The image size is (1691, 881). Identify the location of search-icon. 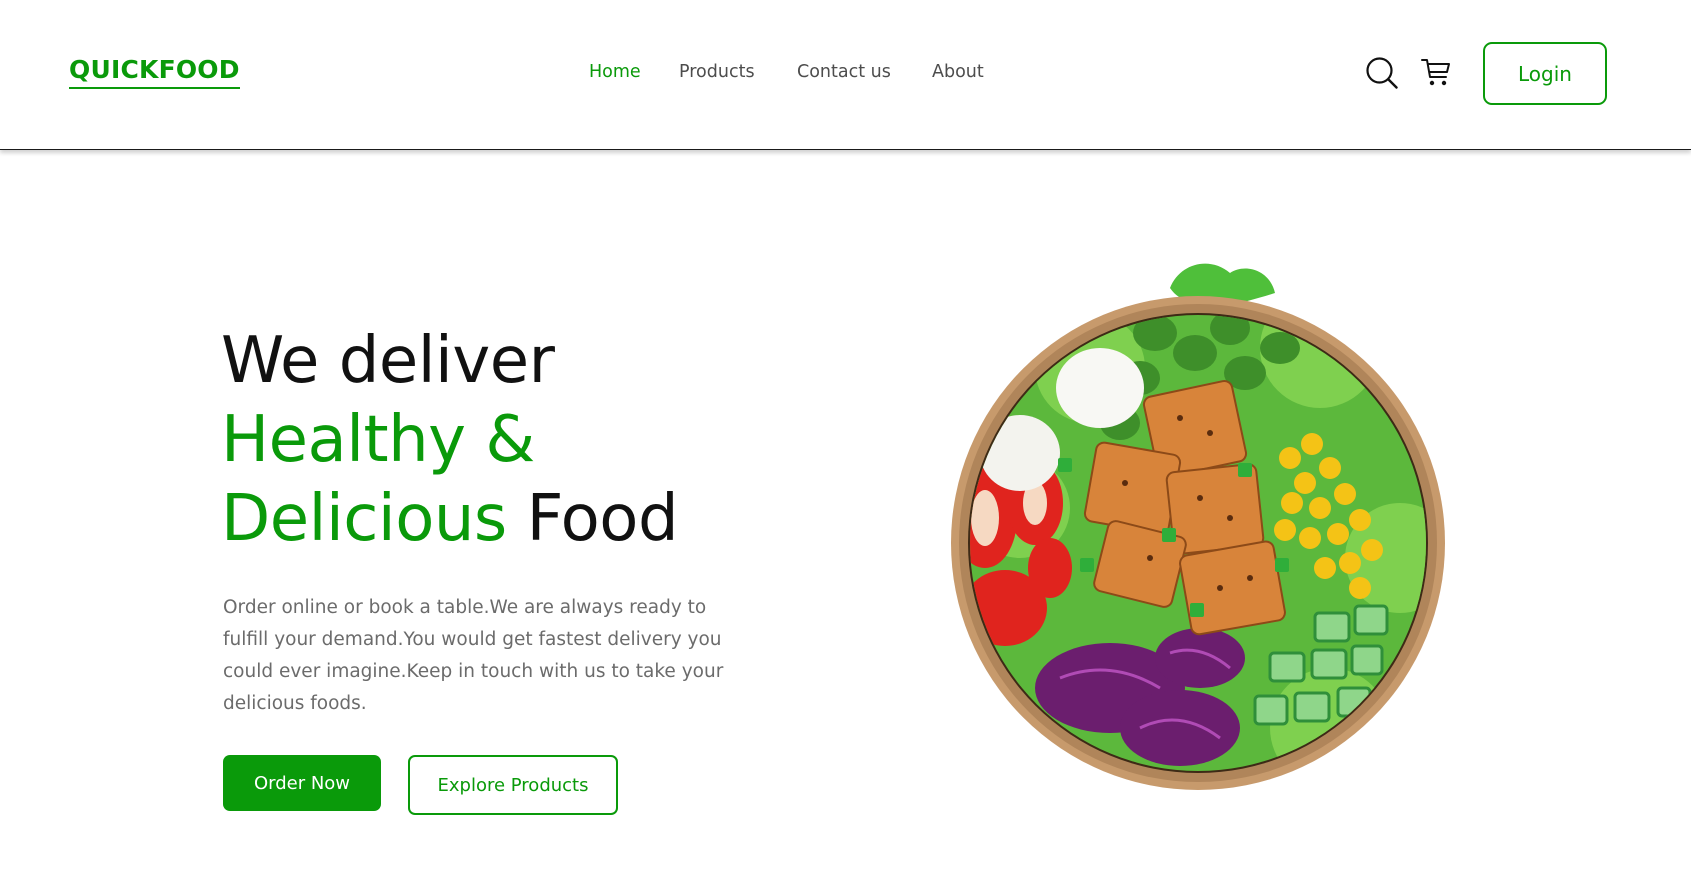
(1382, 73).